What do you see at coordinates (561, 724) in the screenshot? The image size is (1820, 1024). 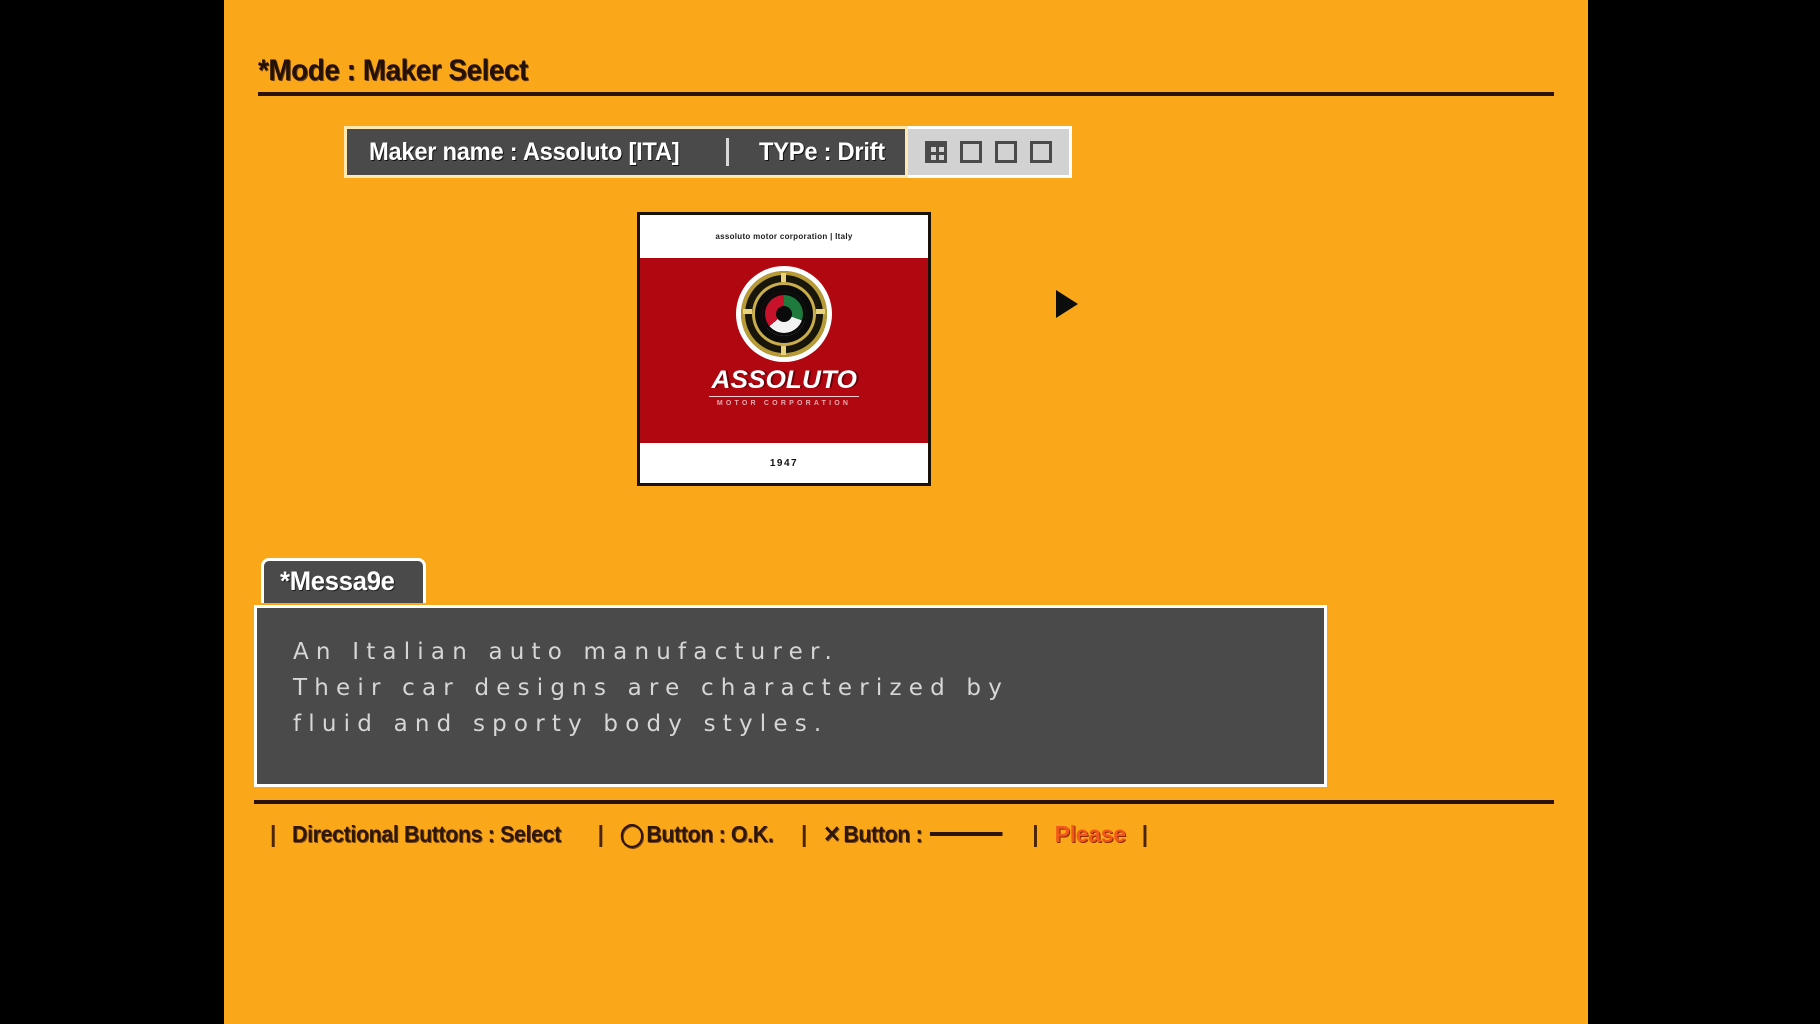 I see `message-line: fluid and sporty body styles.` at bounding box center [561, 724].